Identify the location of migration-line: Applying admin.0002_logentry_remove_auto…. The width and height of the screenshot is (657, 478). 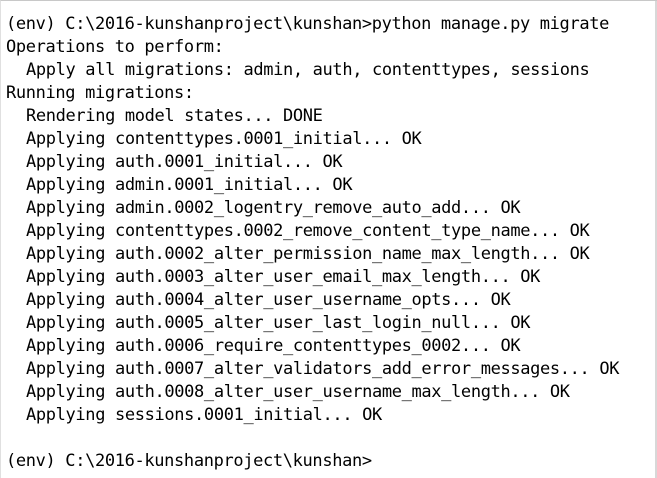
(273, 208).